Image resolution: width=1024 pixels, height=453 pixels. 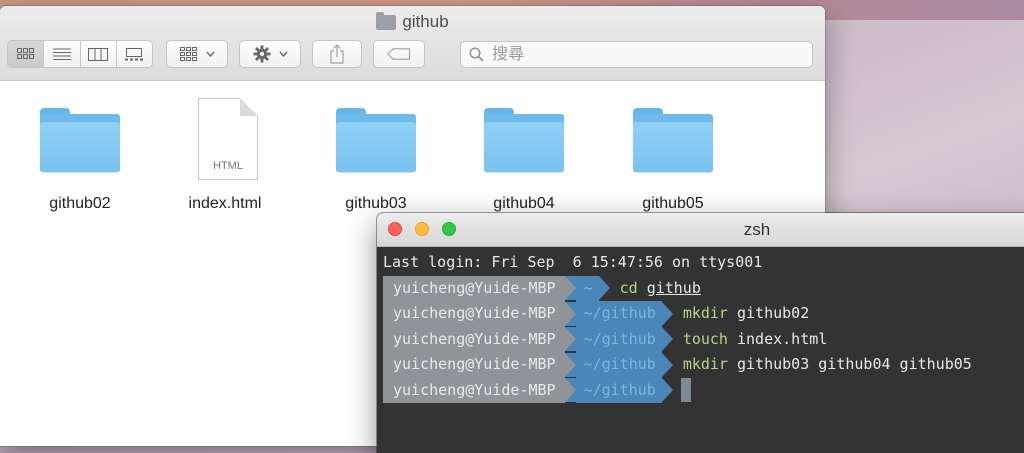 What do you see at coordinates (524, 203) in the screenshot?
I see `file-name: github04` at bounding box center [524, 203].